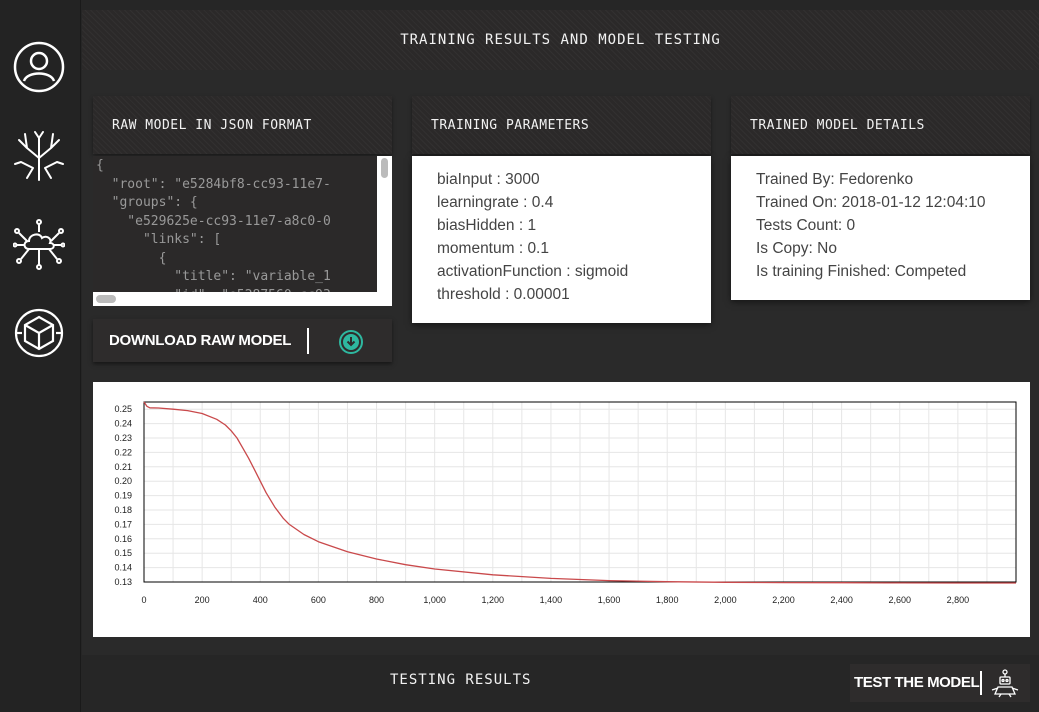 The image size is (1039, 712). What do you see at coordinates (899, 600) in the screenshot?
I see `x-tick-label: 2,600` at bounding box center [899, 600].